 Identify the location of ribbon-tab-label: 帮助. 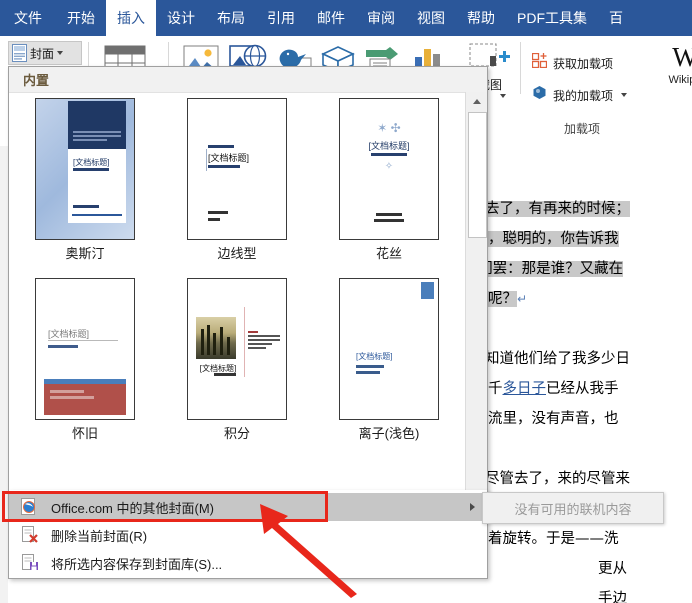
(481, 18).